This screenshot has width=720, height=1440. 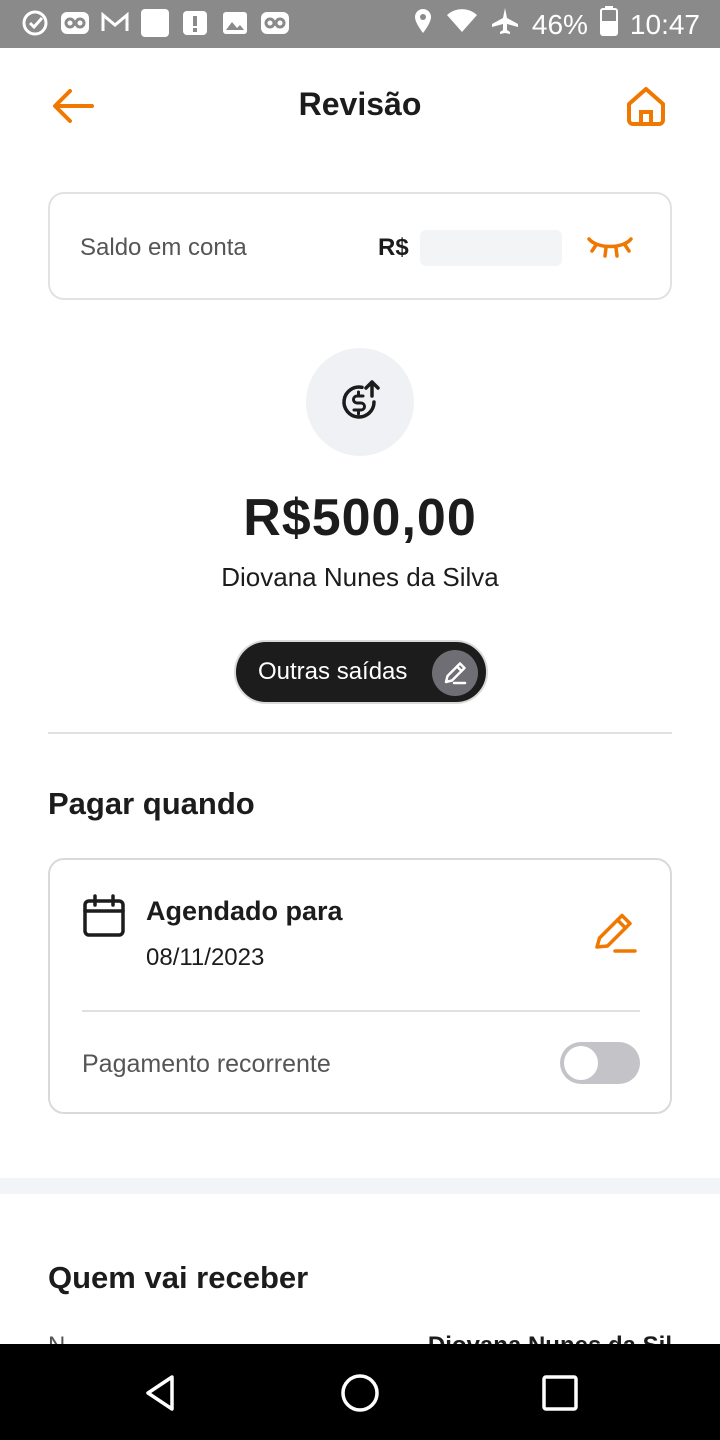 I want to click on top-app-bar: Revisão, so click(x=360, y=104).